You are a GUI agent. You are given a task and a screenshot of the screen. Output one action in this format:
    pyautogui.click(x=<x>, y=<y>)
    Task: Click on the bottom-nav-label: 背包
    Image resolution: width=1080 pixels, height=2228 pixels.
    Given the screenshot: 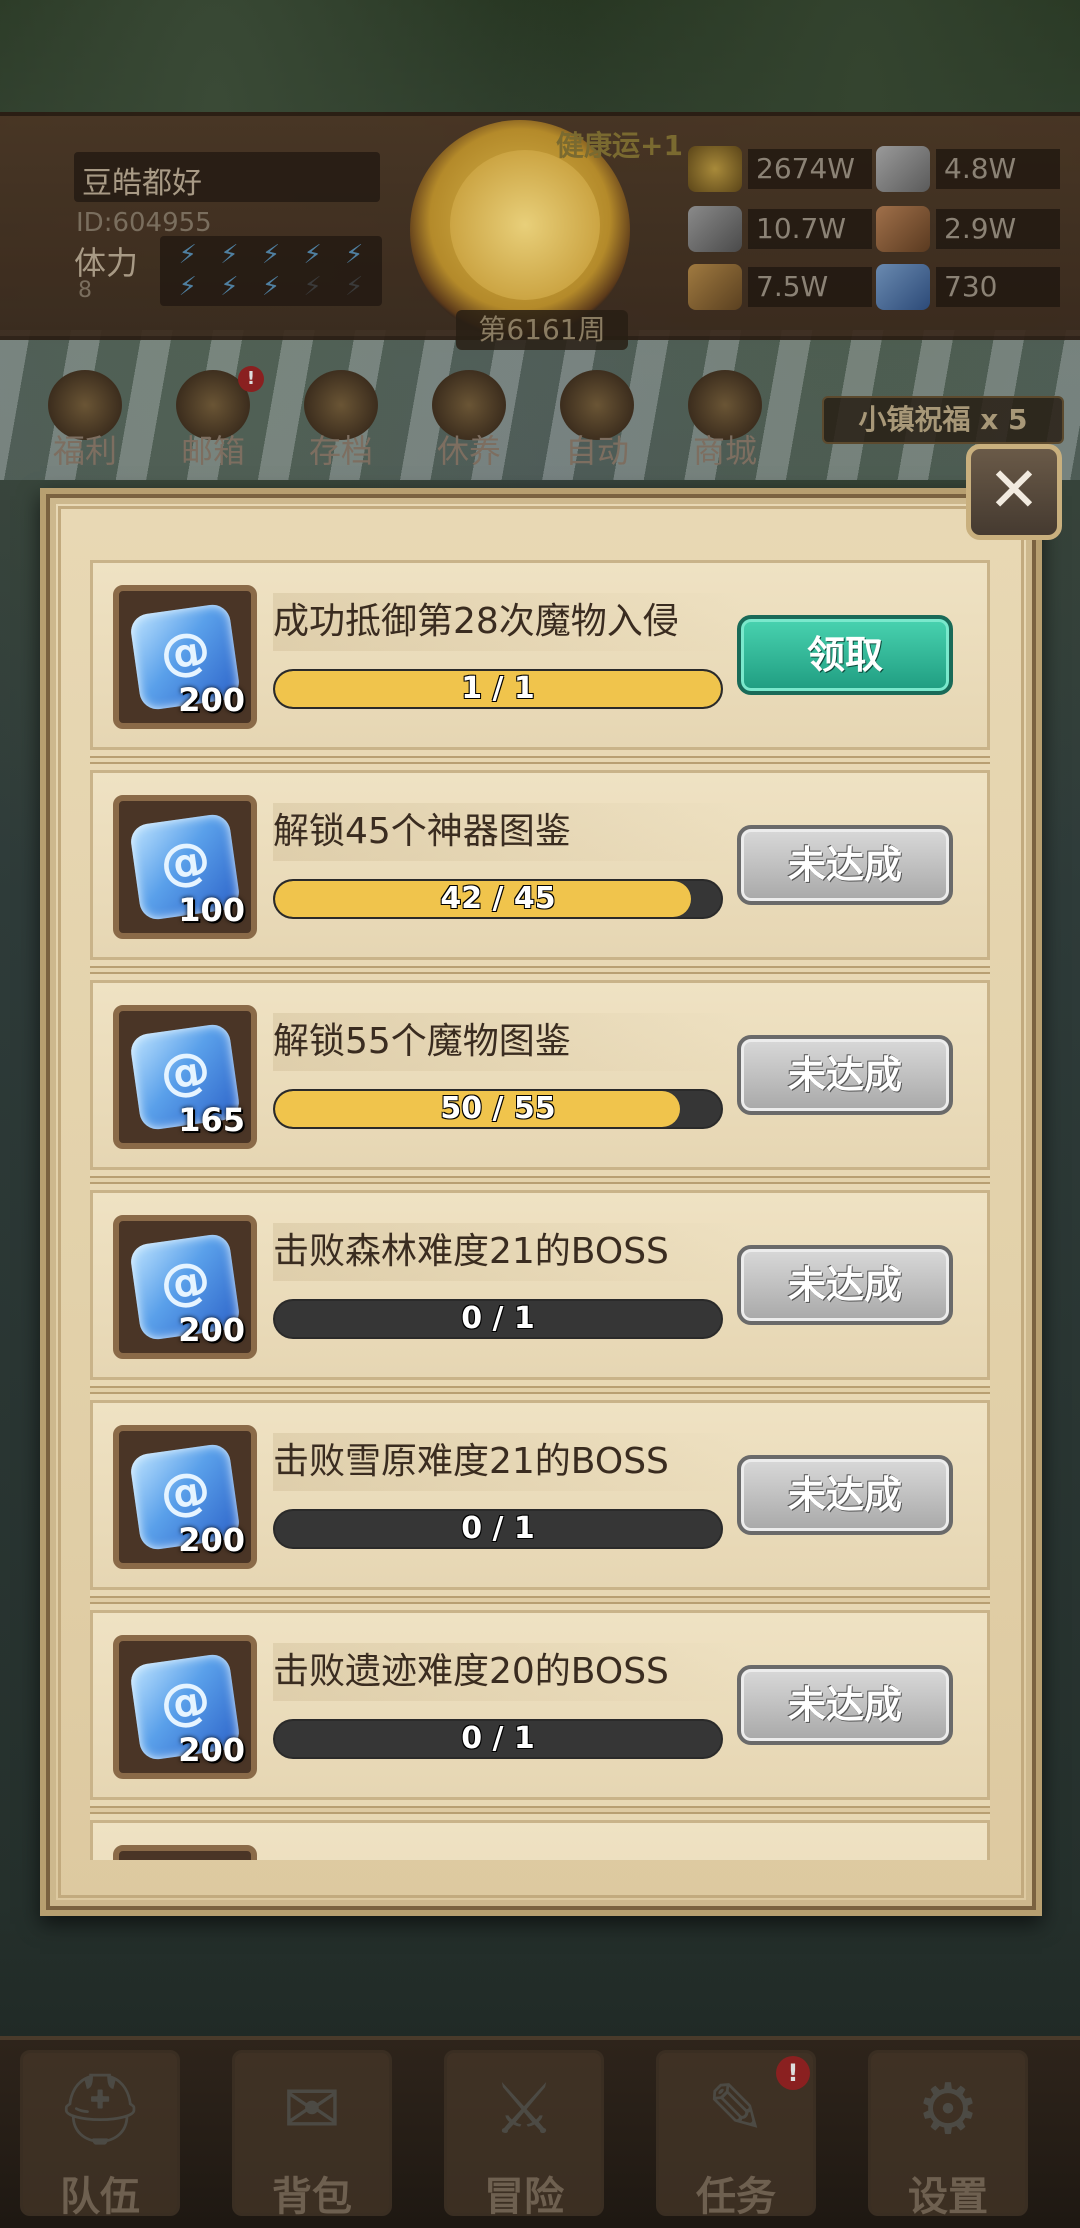 What is the action you would take?
    pyautogui.click(x=312, y=2197)
    